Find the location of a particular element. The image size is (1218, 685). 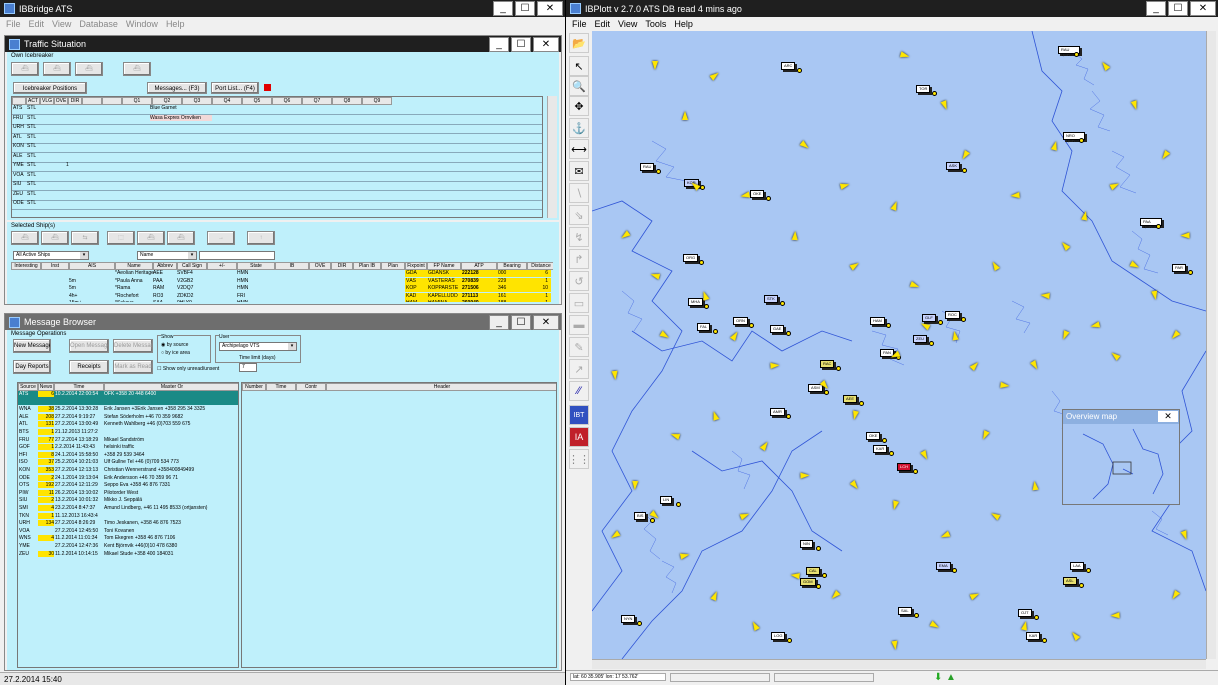

sort-select: Name ▾ is located at coordinates (167, 255).